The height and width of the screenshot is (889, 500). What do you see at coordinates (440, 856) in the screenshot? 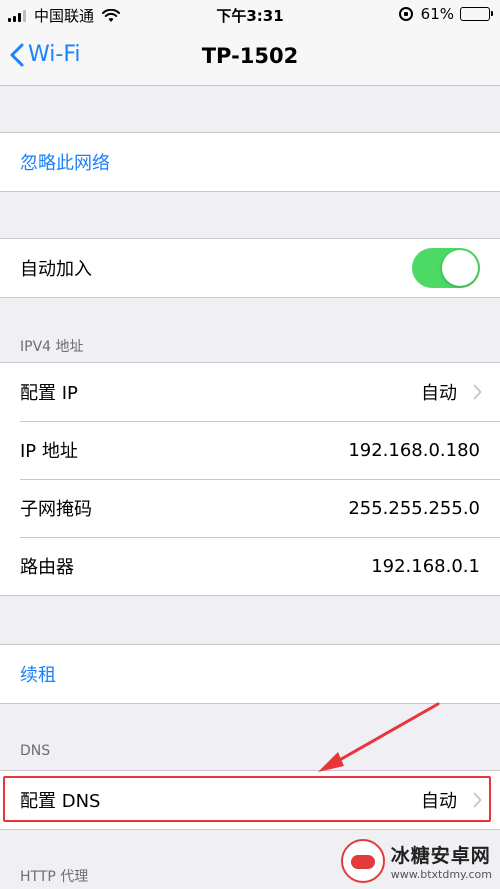
I see `watermark-title: 冰糖安卓网` at bounding box center [440, 856].